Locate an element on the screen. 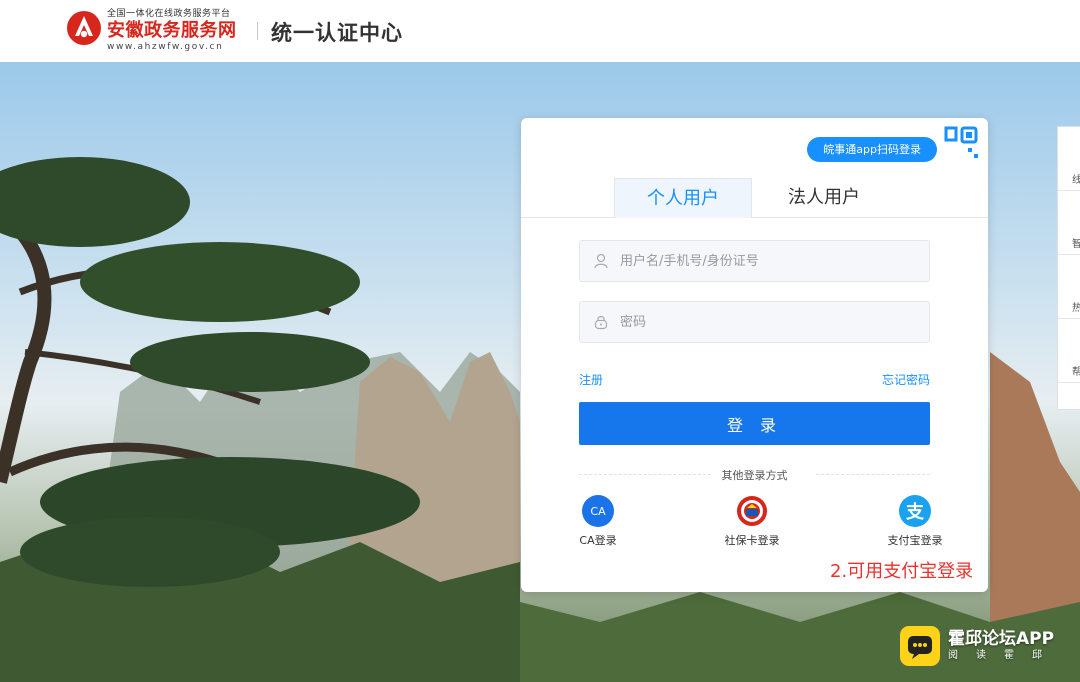 The height and width of the screenshot is (682, 1080). other-login-title: 其他登录方式 is located at coordinates (754, 475).